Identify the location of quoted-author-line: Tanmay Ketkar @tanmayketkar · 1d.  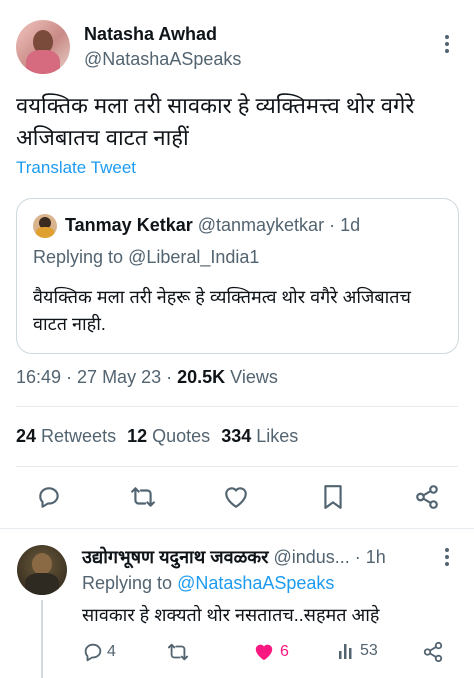
(212, 225).